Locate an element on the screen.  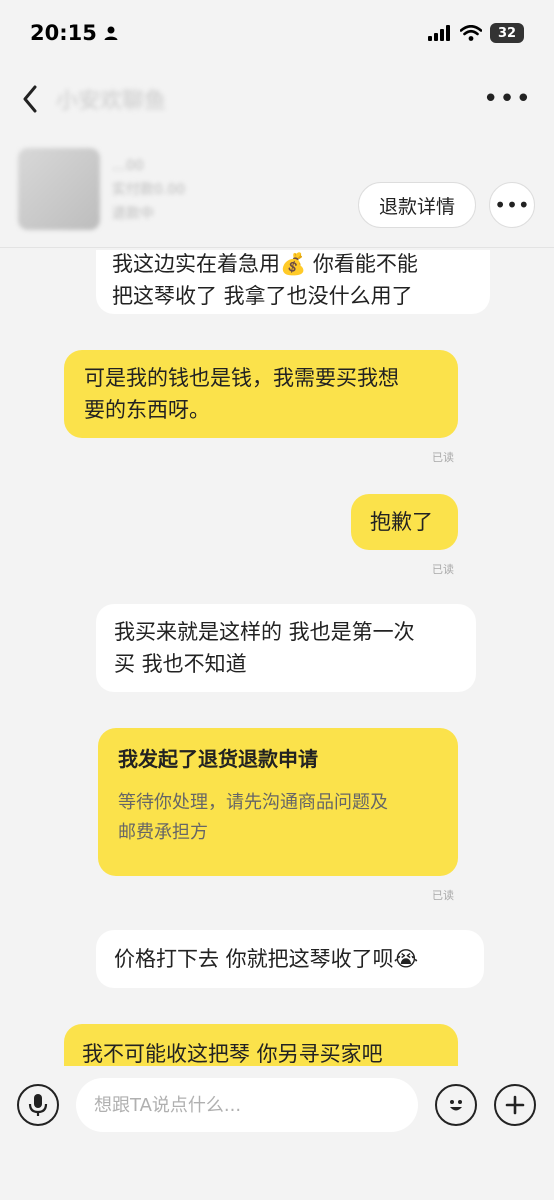
refund-request-title: 我发起了退货退款申请 is located at coordinates (218, 759).